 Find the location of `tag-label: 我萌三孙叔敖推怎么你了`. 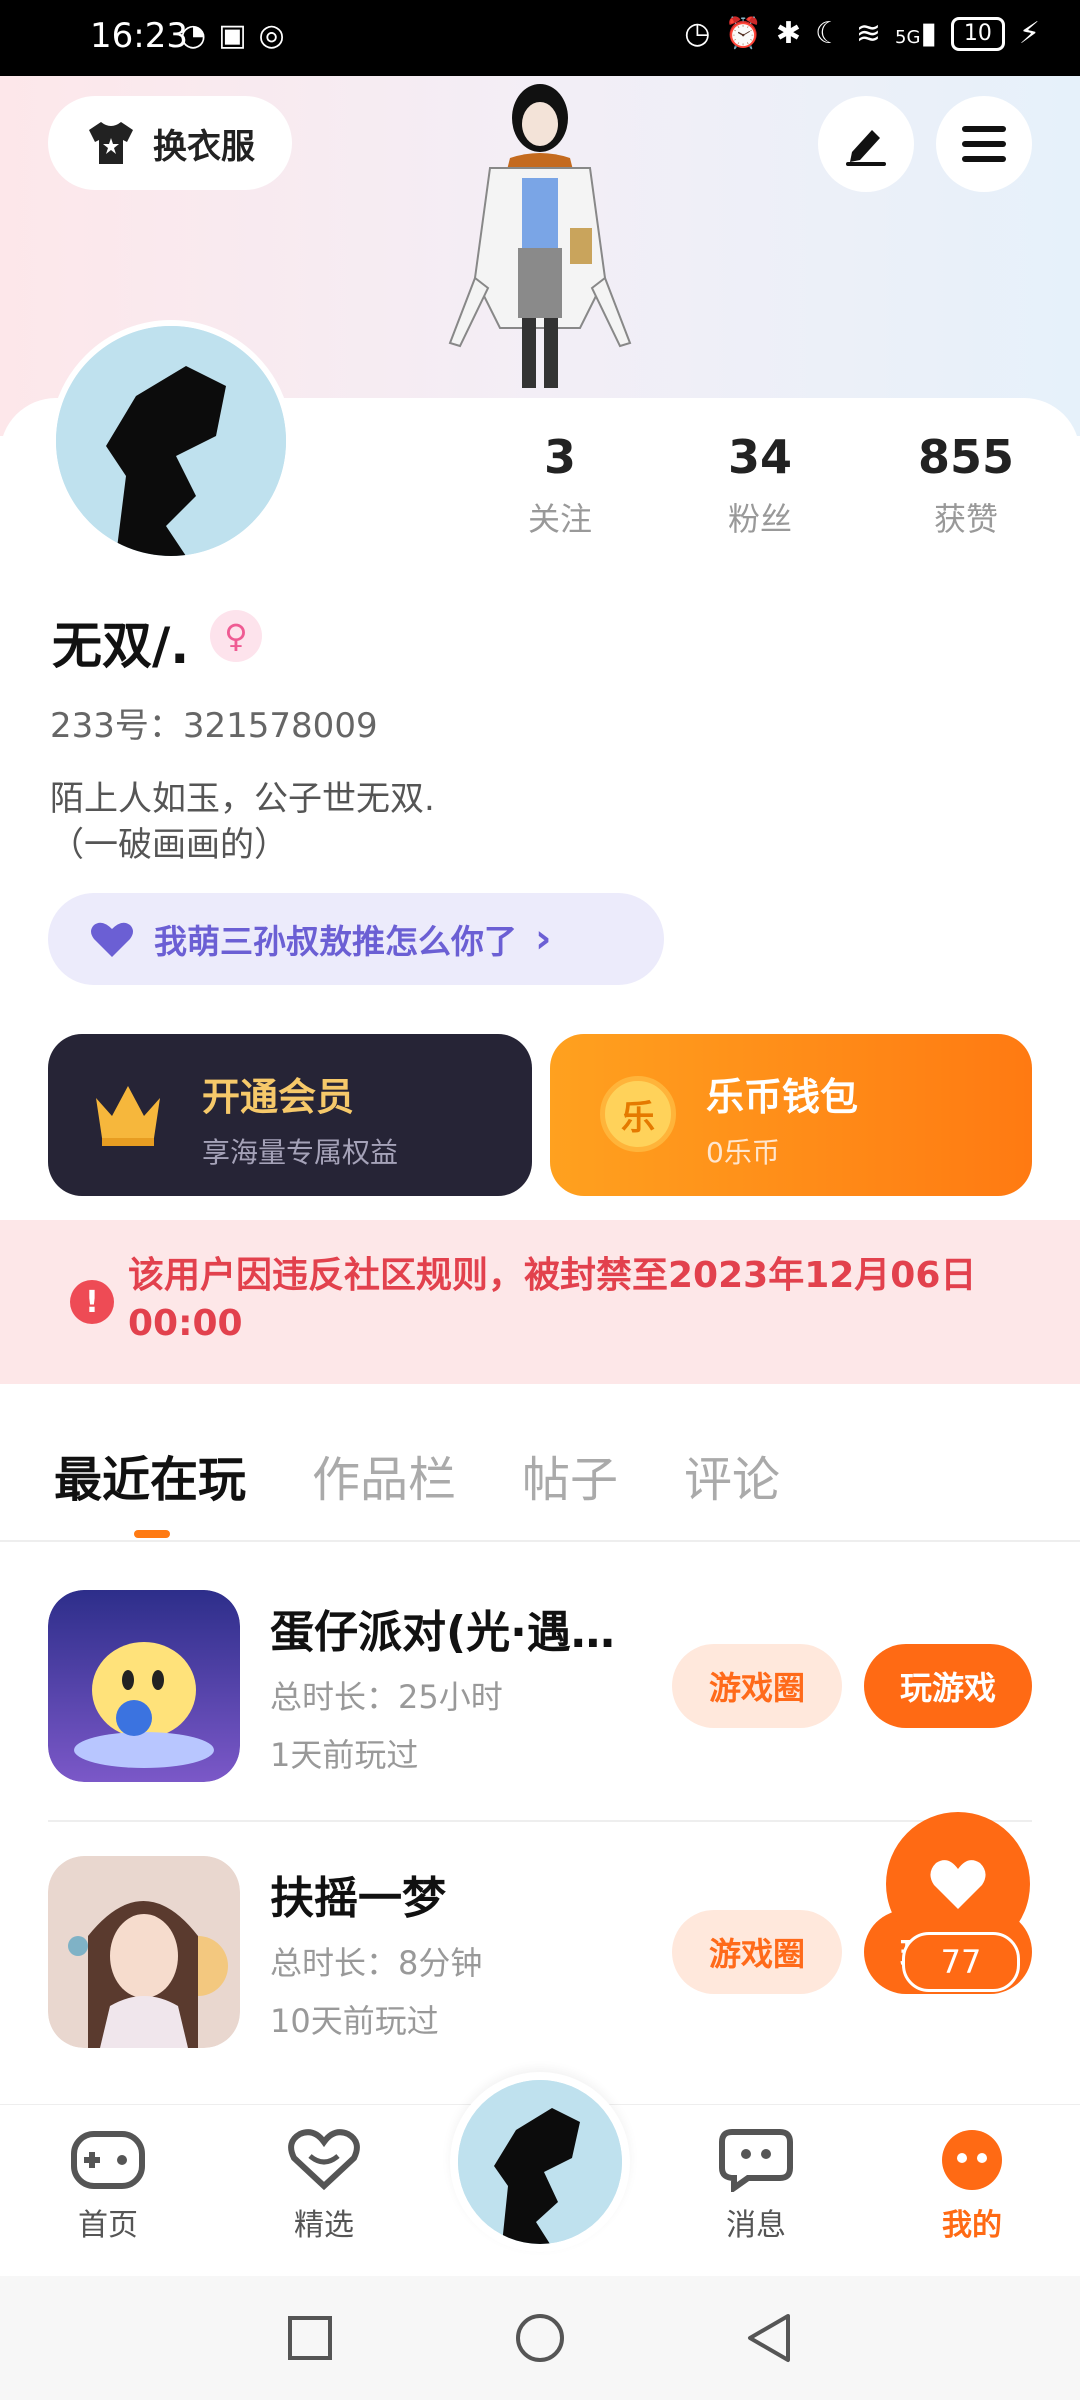

tag-label: 我萌三孙叔敖推怎么你了 is located at coordinates (335, 941).